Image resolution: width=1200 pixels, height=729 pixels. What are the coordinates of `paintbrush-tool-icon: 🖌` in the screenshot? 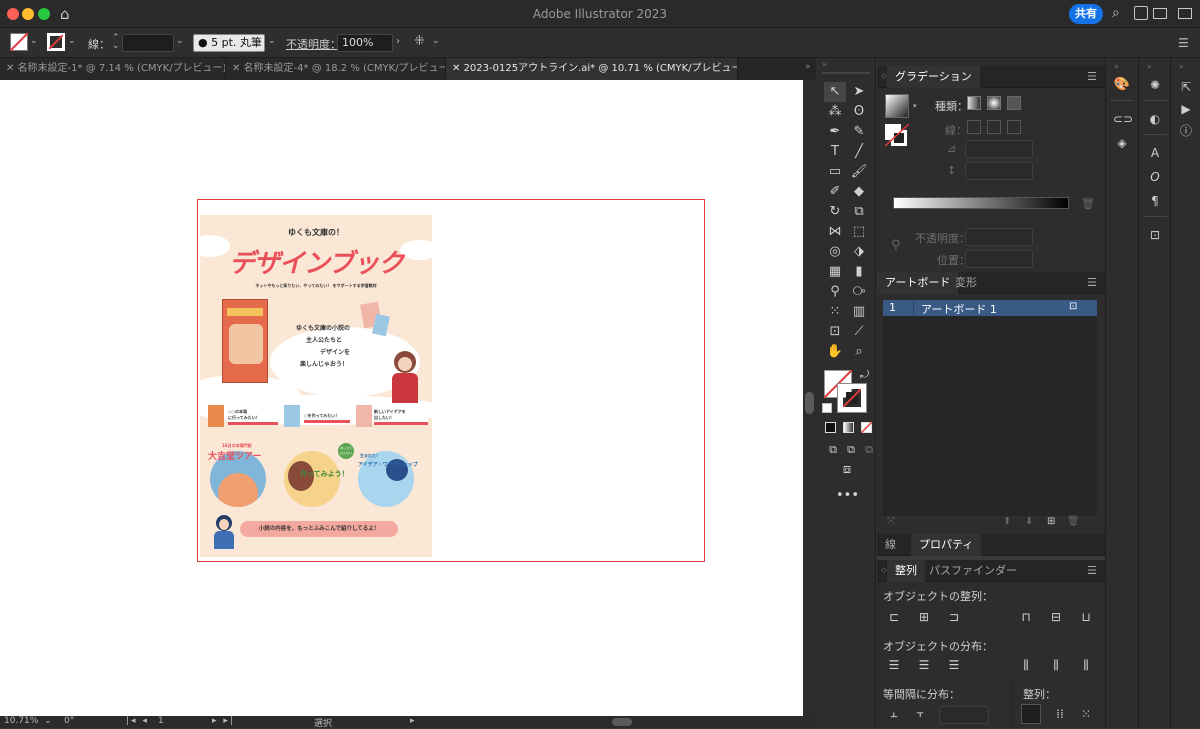 It's located at (859, 172).